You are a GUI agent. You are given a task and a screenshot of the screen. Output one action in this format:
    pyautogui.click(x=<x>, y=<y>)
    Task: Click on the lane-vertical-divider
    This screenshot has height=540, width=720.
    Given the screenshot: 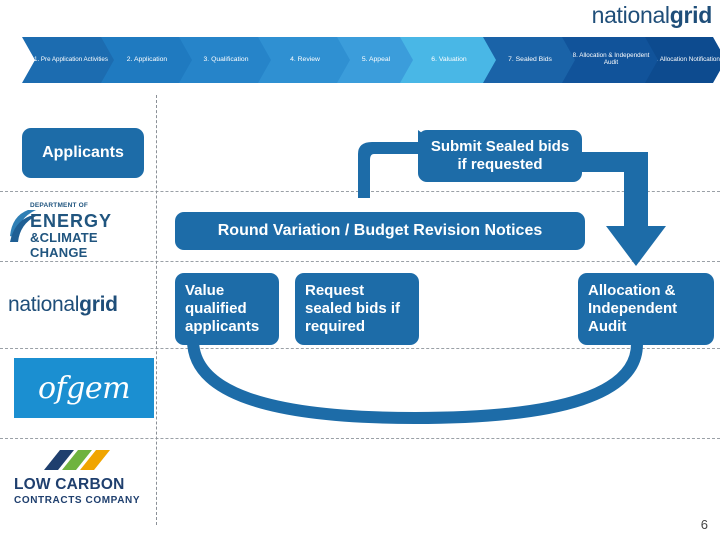 What is the action you would take?
    pyautogui.click(x=156, y=310)
    